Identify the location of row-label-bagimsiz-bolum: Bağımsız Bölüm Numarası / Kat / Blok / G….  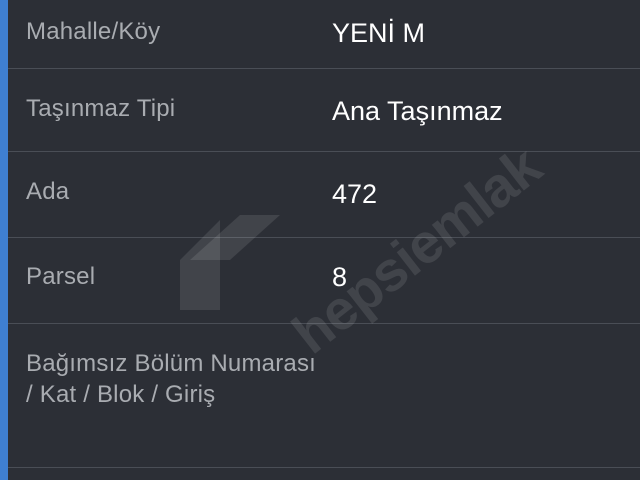
(171, 379).